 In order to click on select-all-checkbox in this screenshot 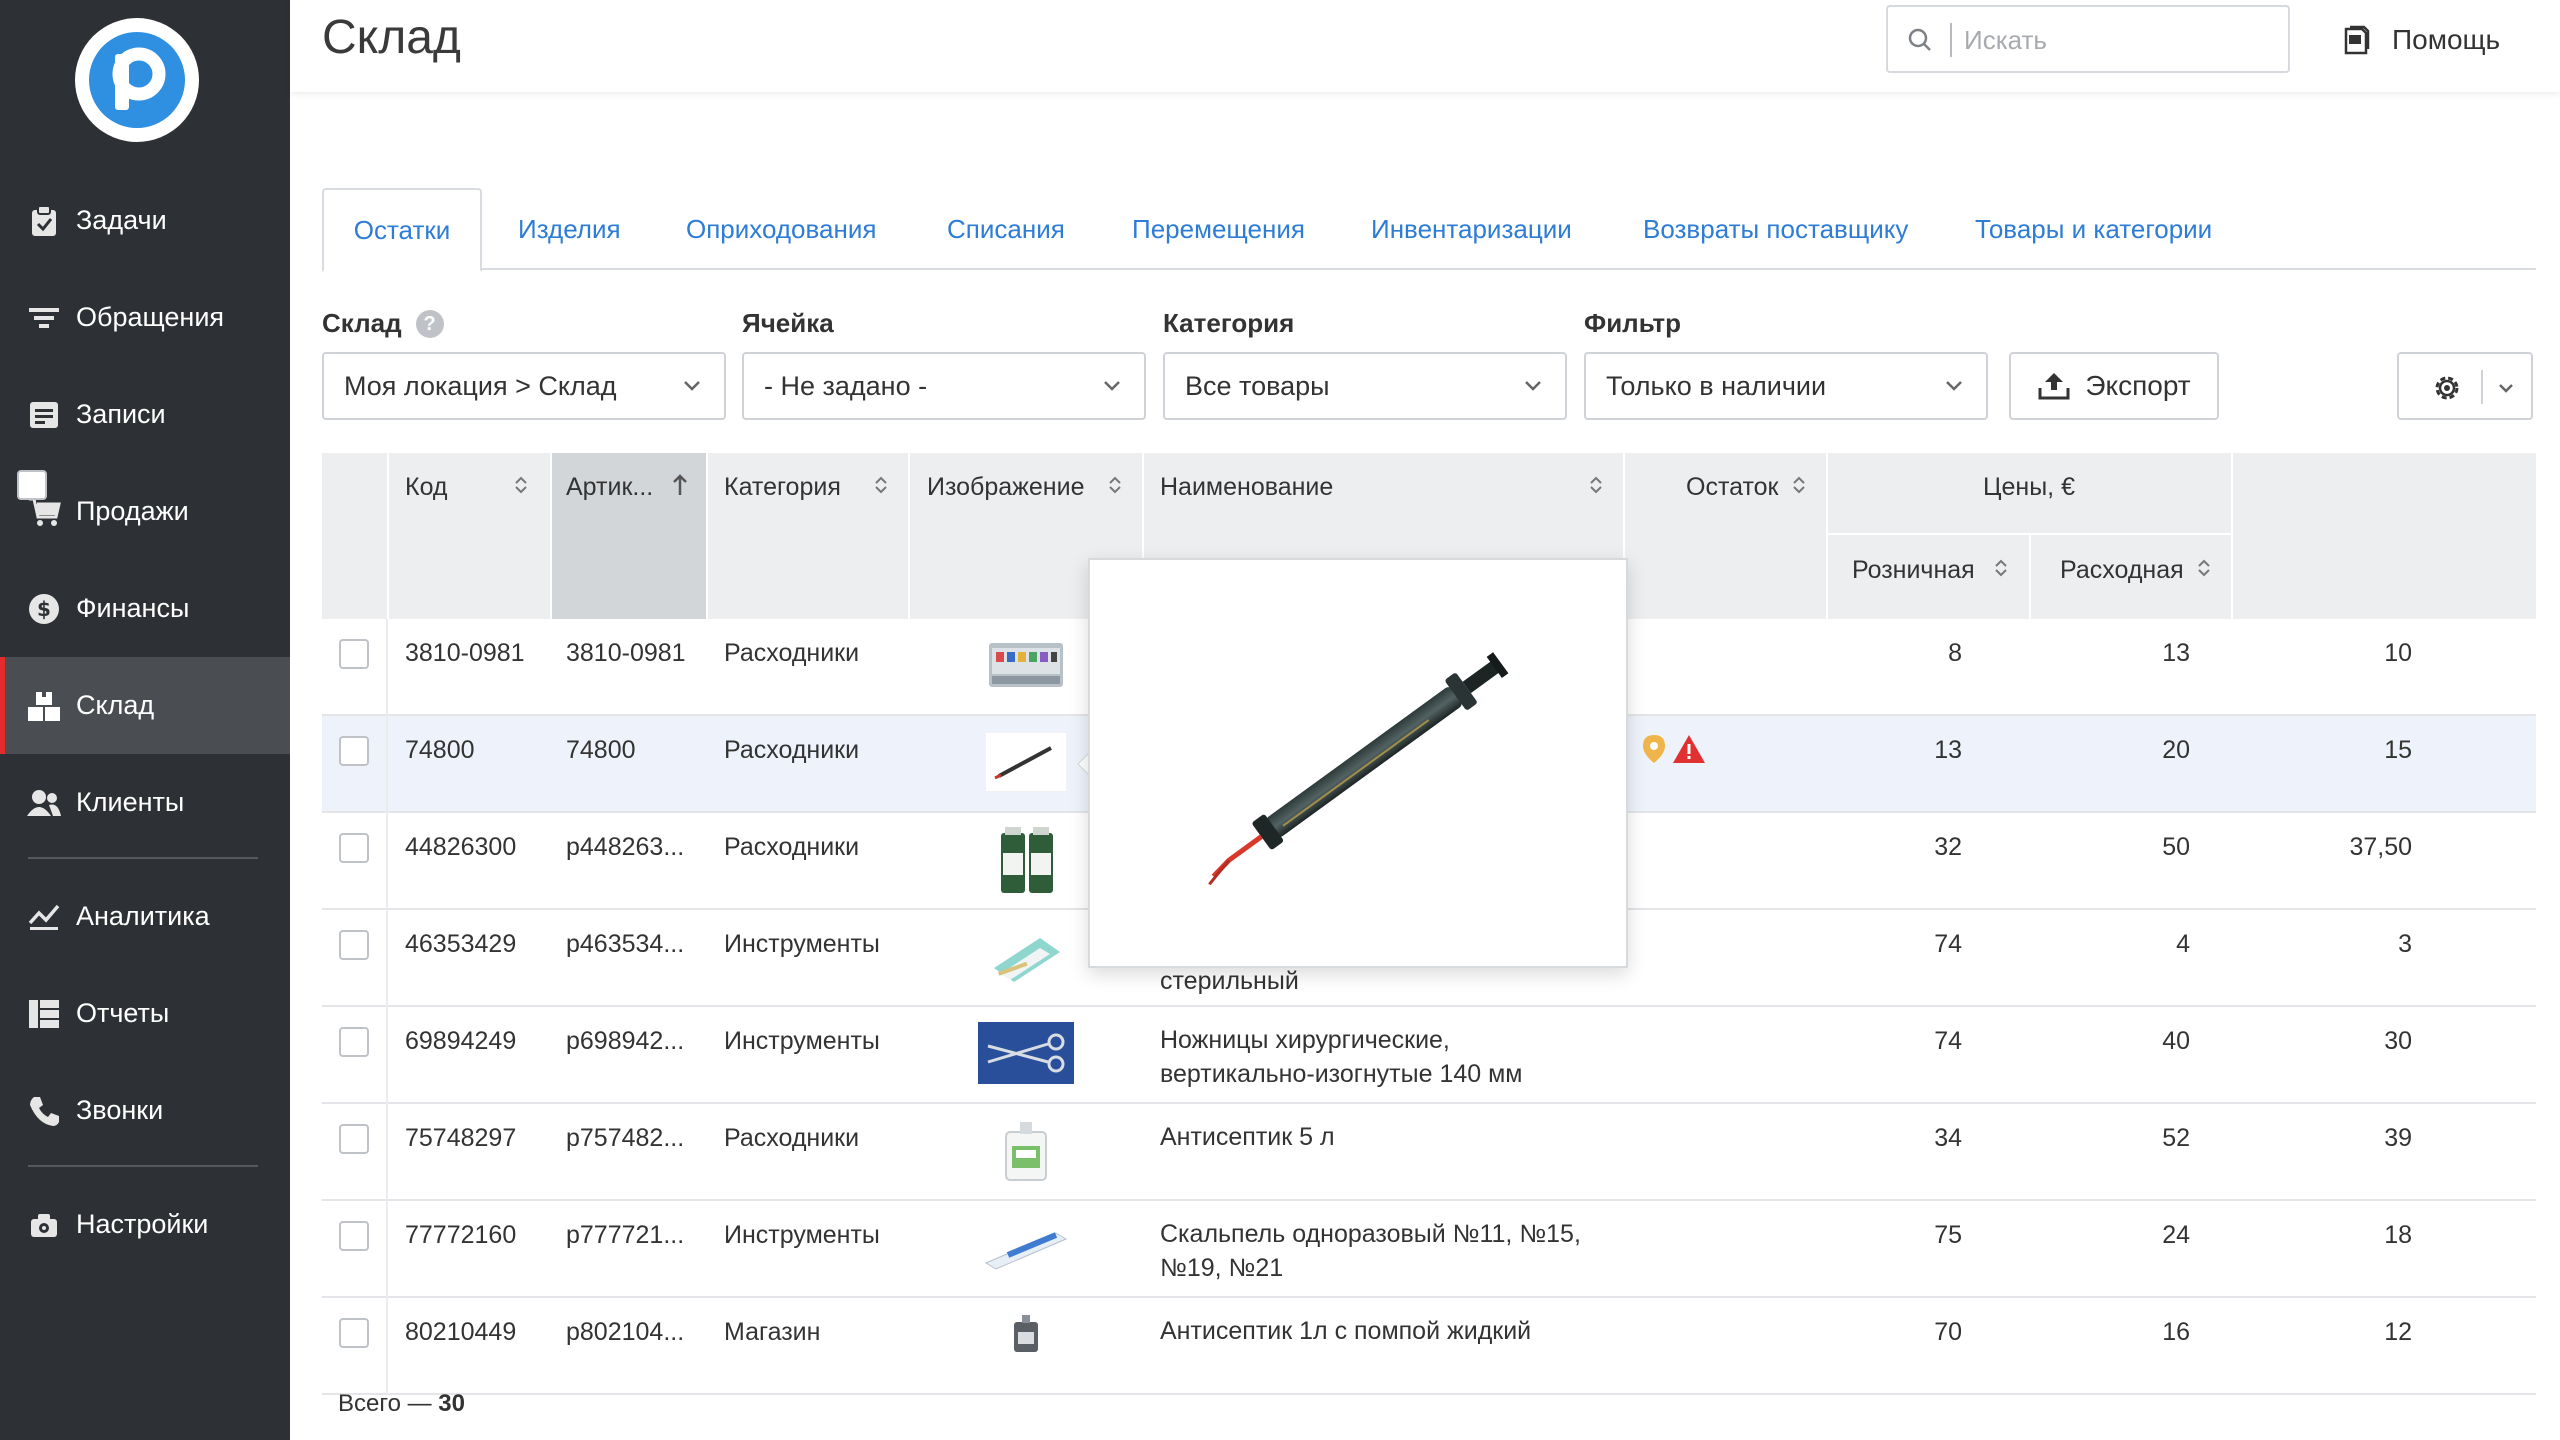, I will do `click(32, 485)`.